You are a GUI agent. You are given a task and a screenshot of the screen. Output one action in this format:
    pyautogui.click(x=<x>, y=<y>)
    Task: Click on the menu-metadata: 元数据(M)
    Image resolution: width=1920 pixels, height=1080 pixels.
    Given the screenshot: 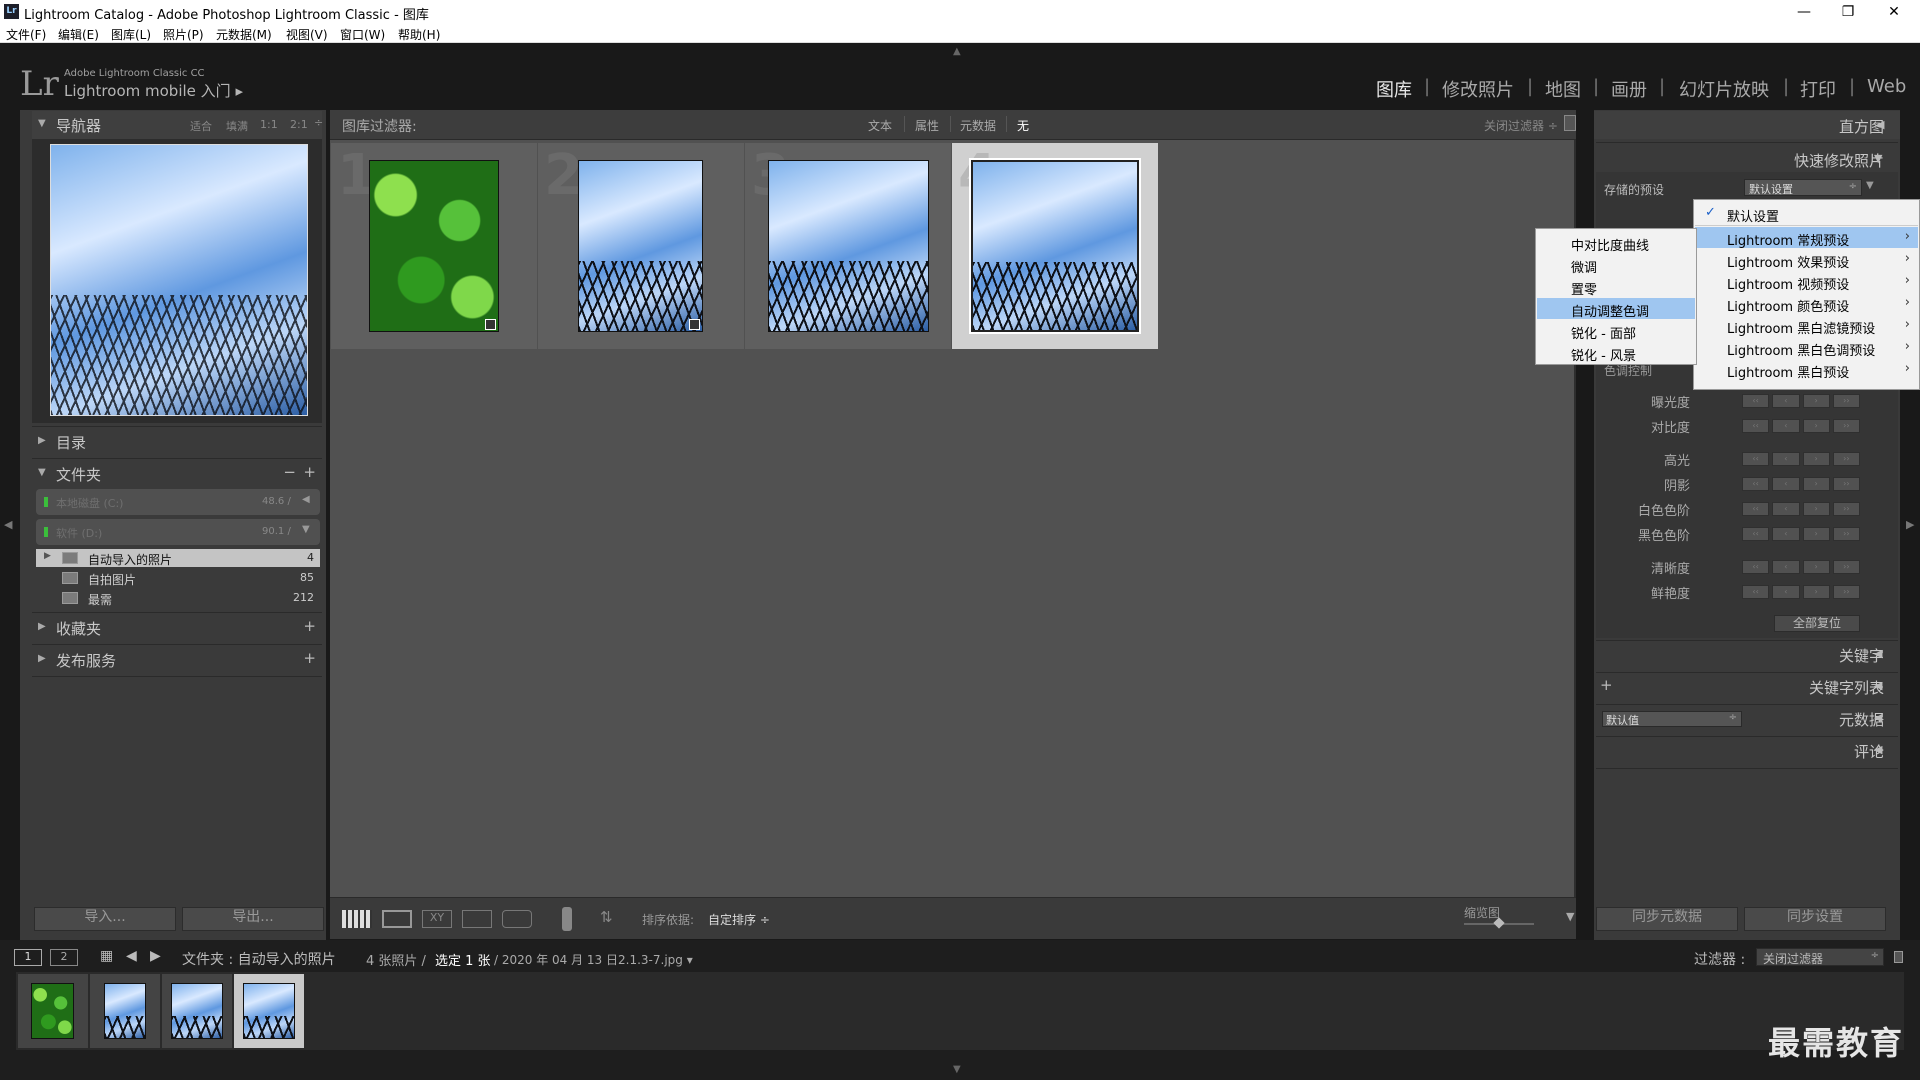 What is the action you would take?
    pyautogui.click(x=244, y=34)
    